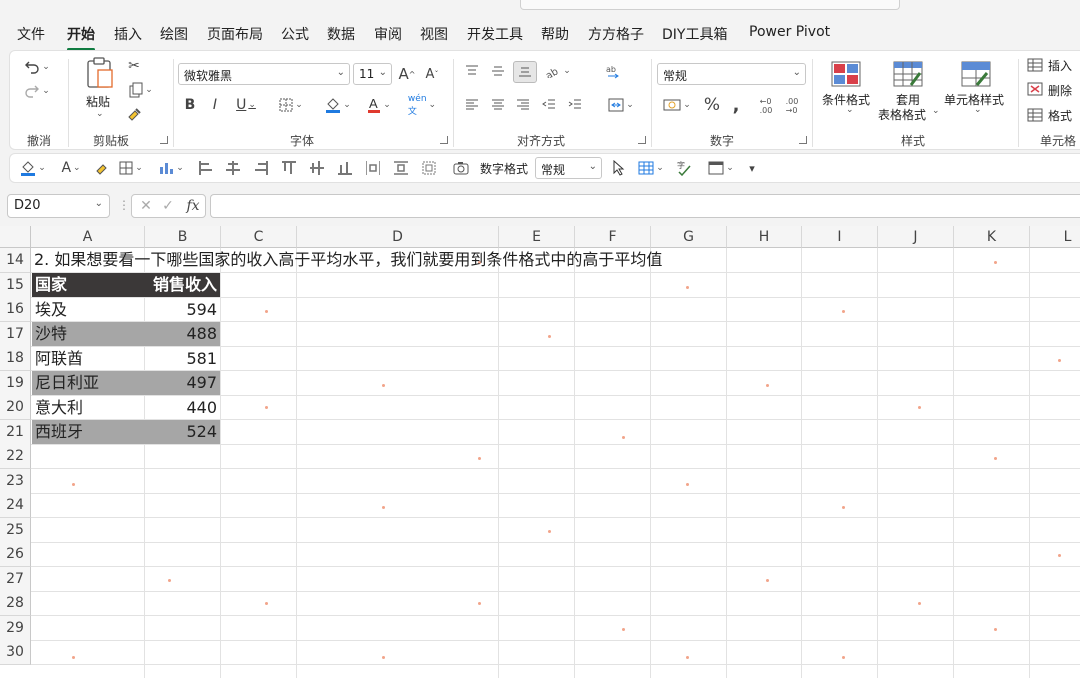 Image resolution: width=1080 pixels, height=678 pixels. What do you see at coordinates (98, 101) in the screenshot?
I see `paste-button: 粘贴` at bounding box center [98, 101].